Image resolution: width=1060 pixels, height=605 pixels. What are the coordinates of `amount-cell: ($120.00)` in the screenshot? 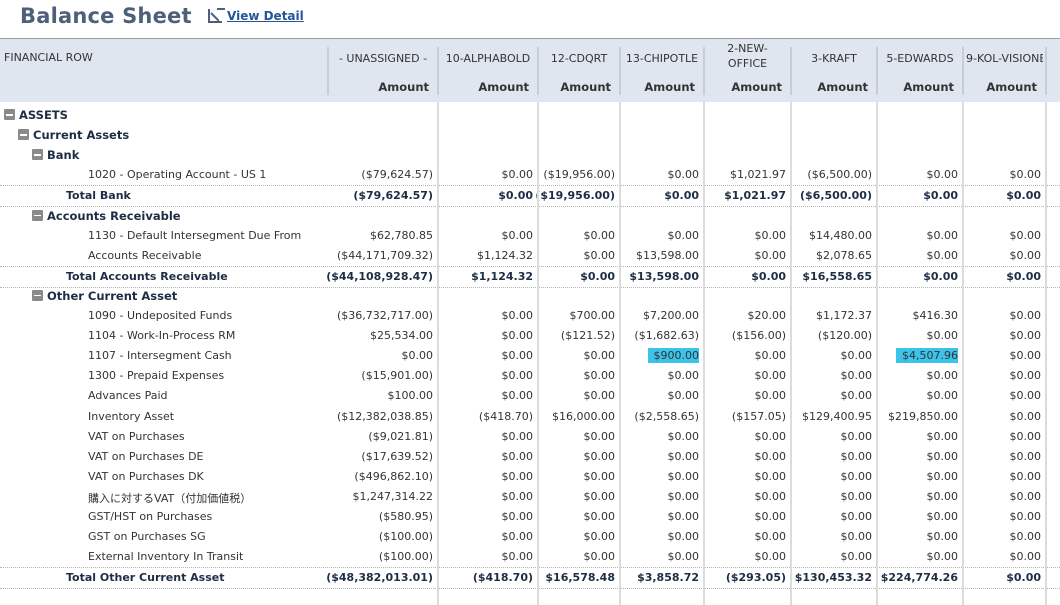 It's located at (845, 335).